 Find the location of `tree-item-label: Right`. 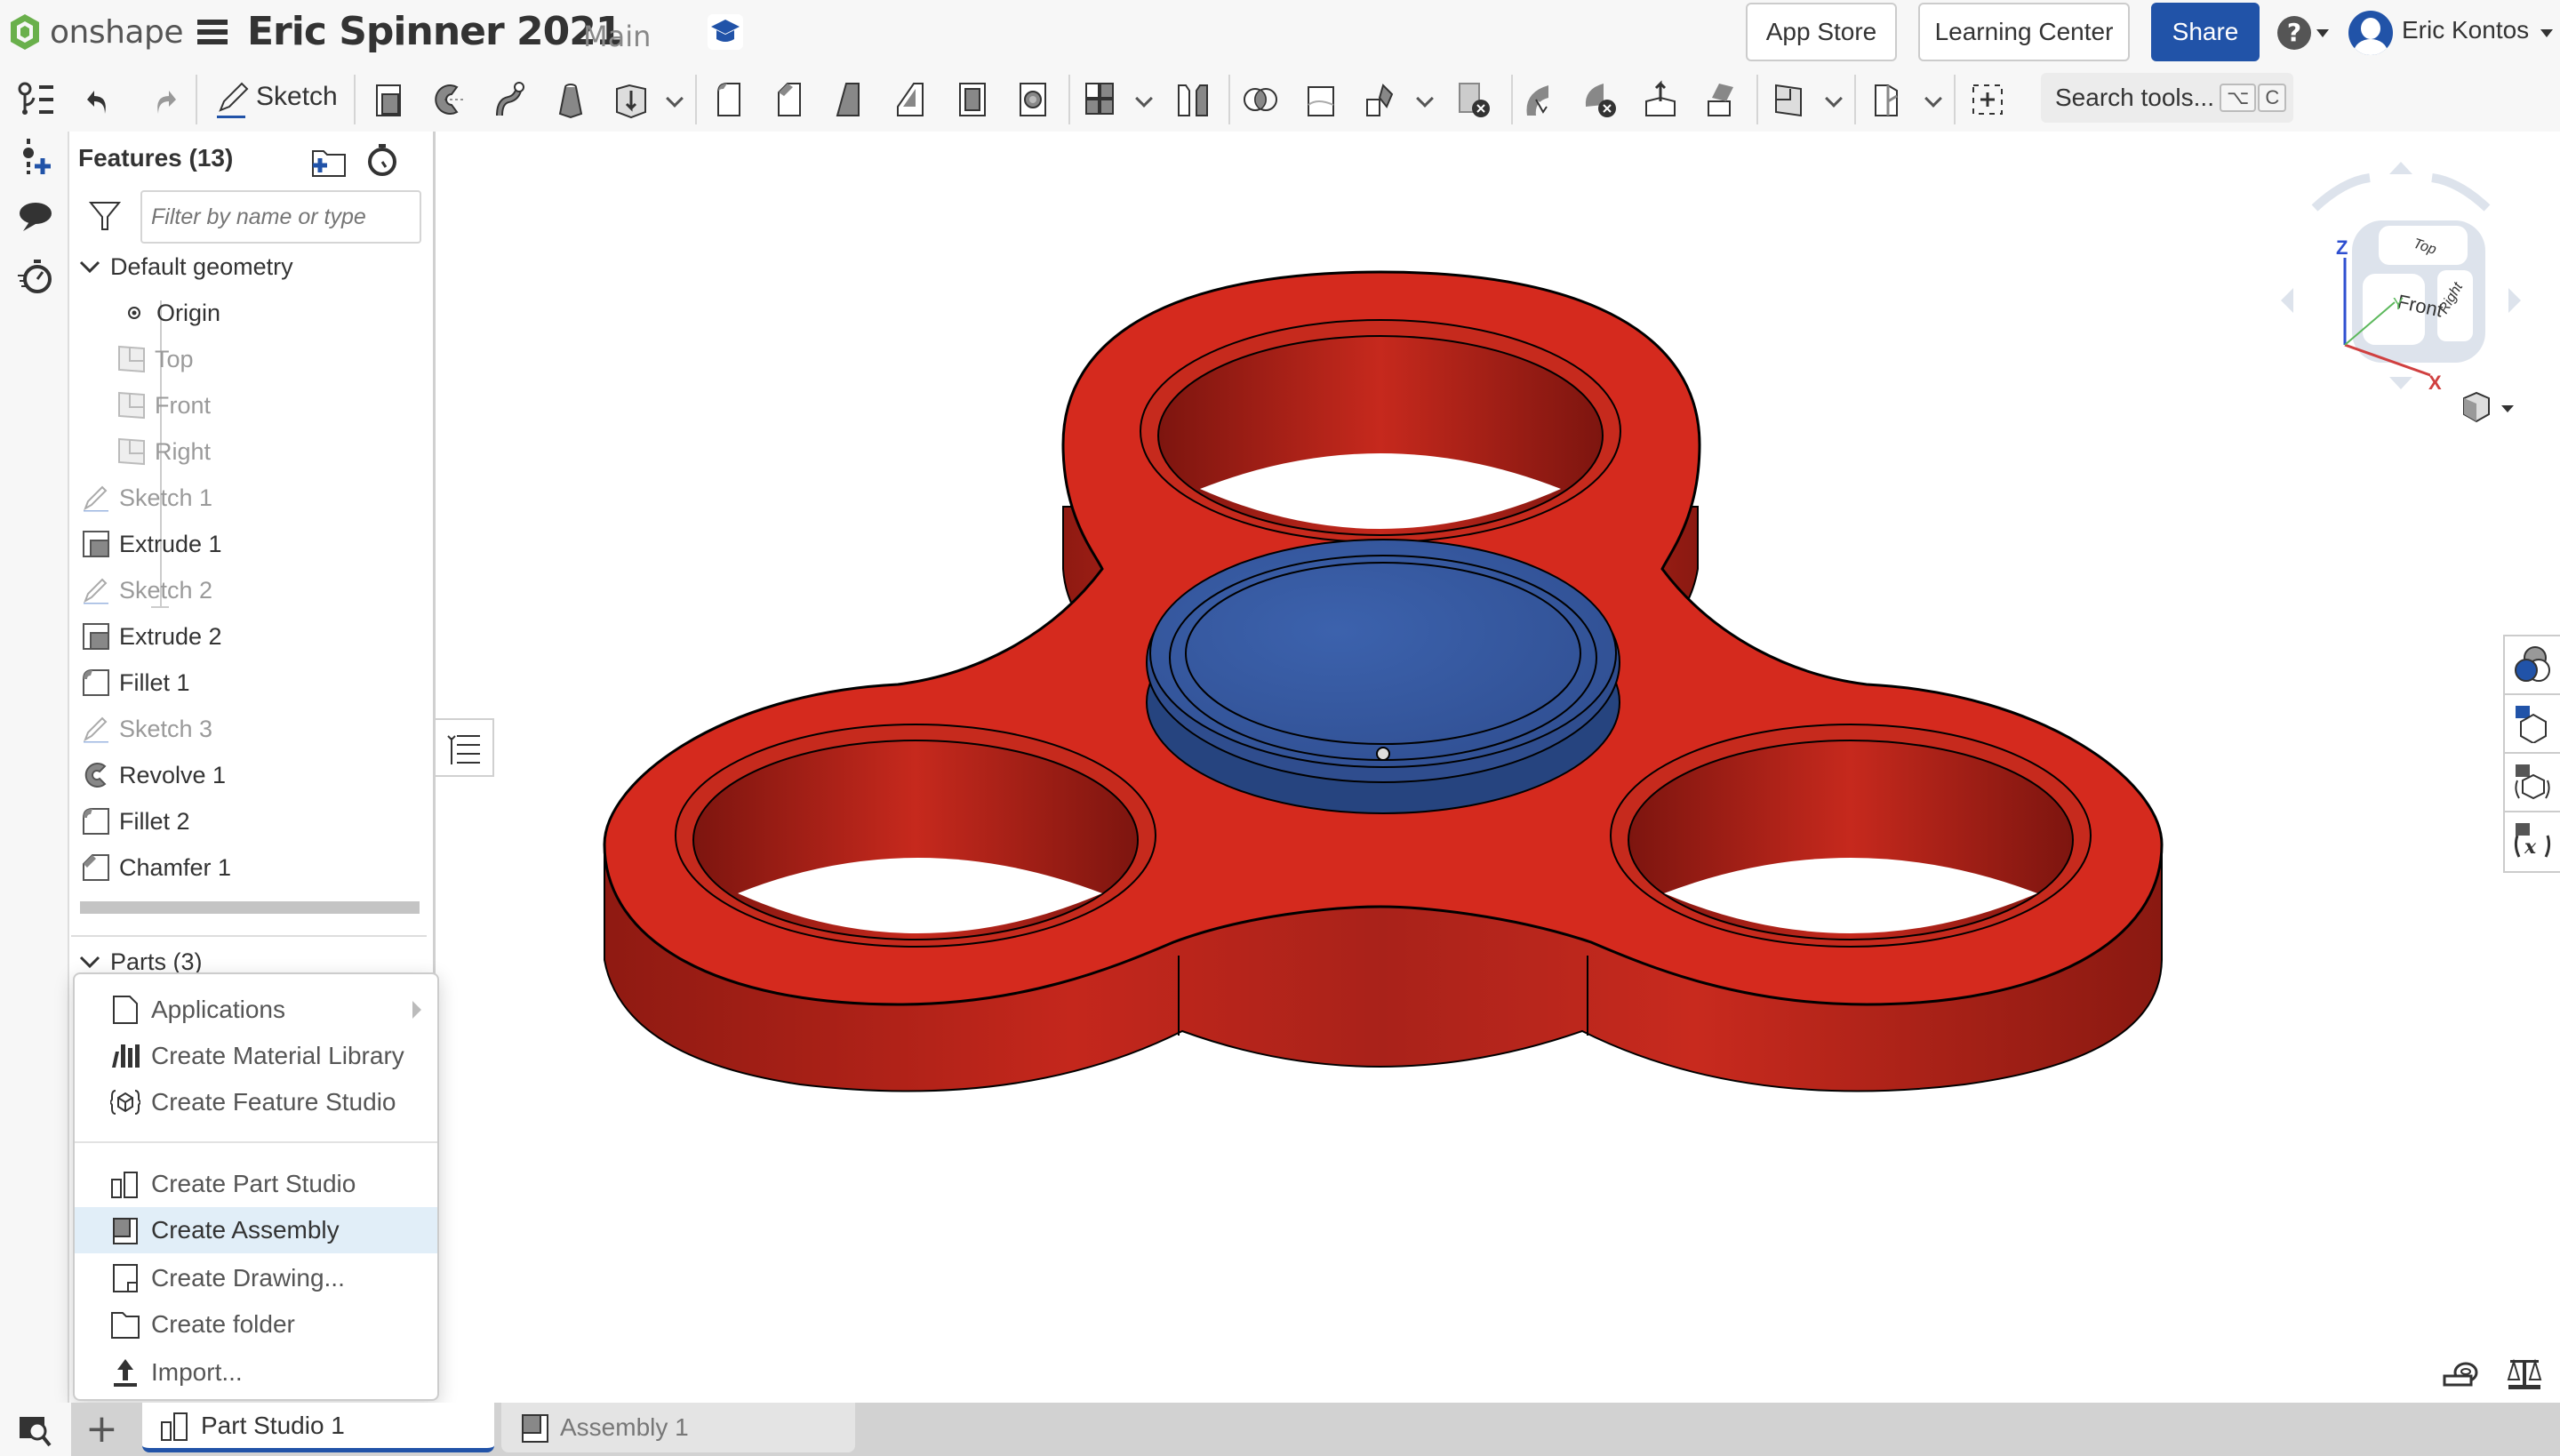

tree-item-label: Right is located at coordinates (183, 451).